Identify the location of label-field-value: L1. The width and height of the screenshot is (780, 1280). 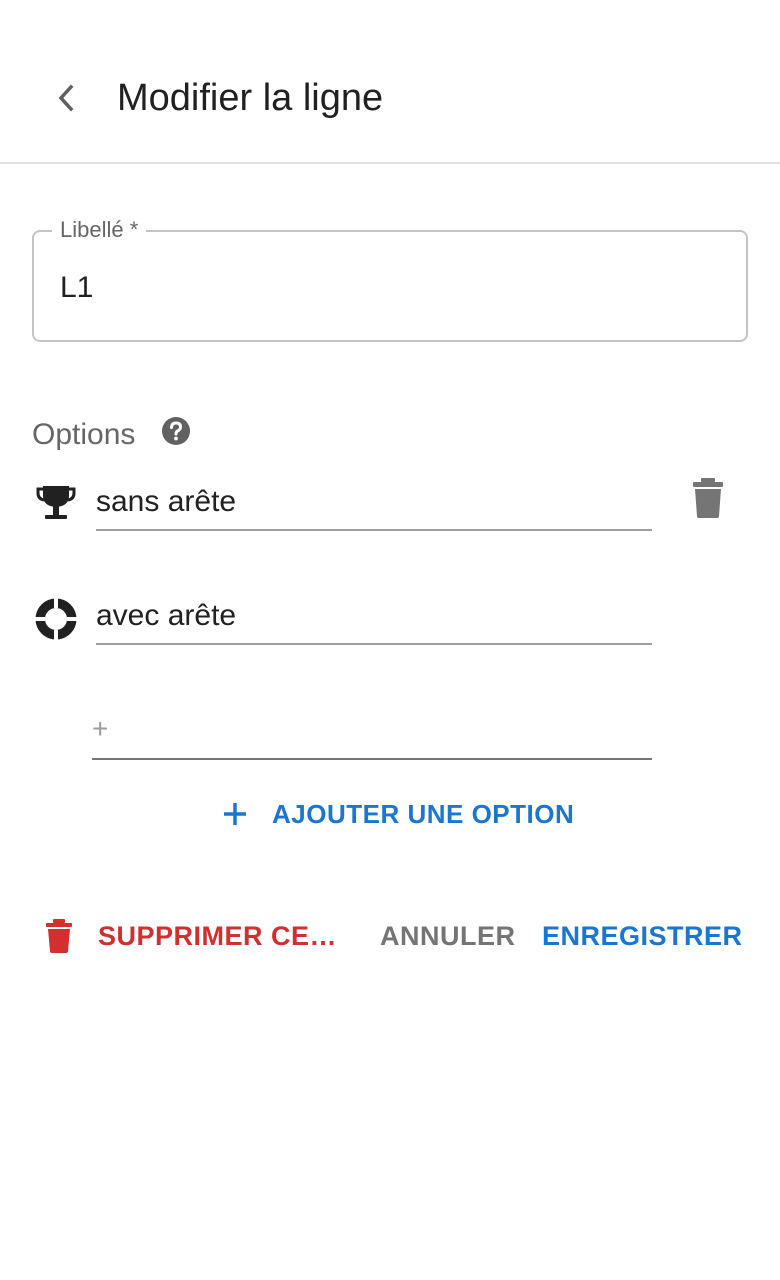
(76, 288).